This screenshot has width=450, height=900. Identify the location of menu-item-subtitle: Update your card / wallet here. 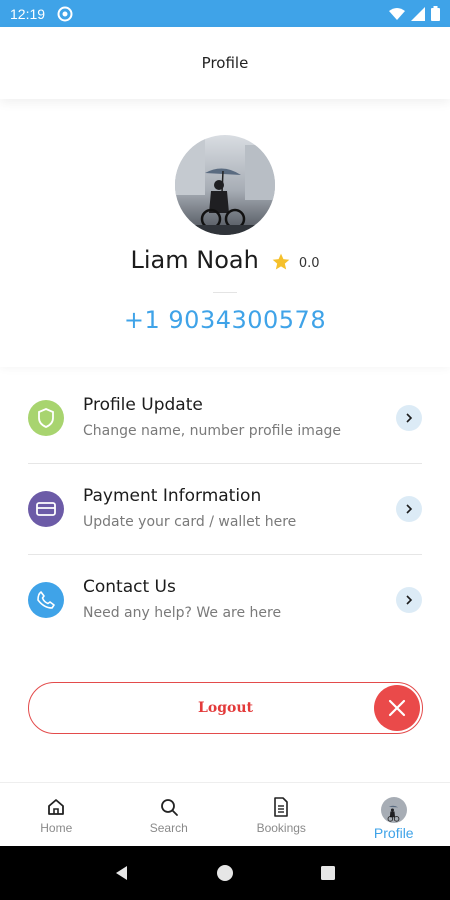
(190, 522).